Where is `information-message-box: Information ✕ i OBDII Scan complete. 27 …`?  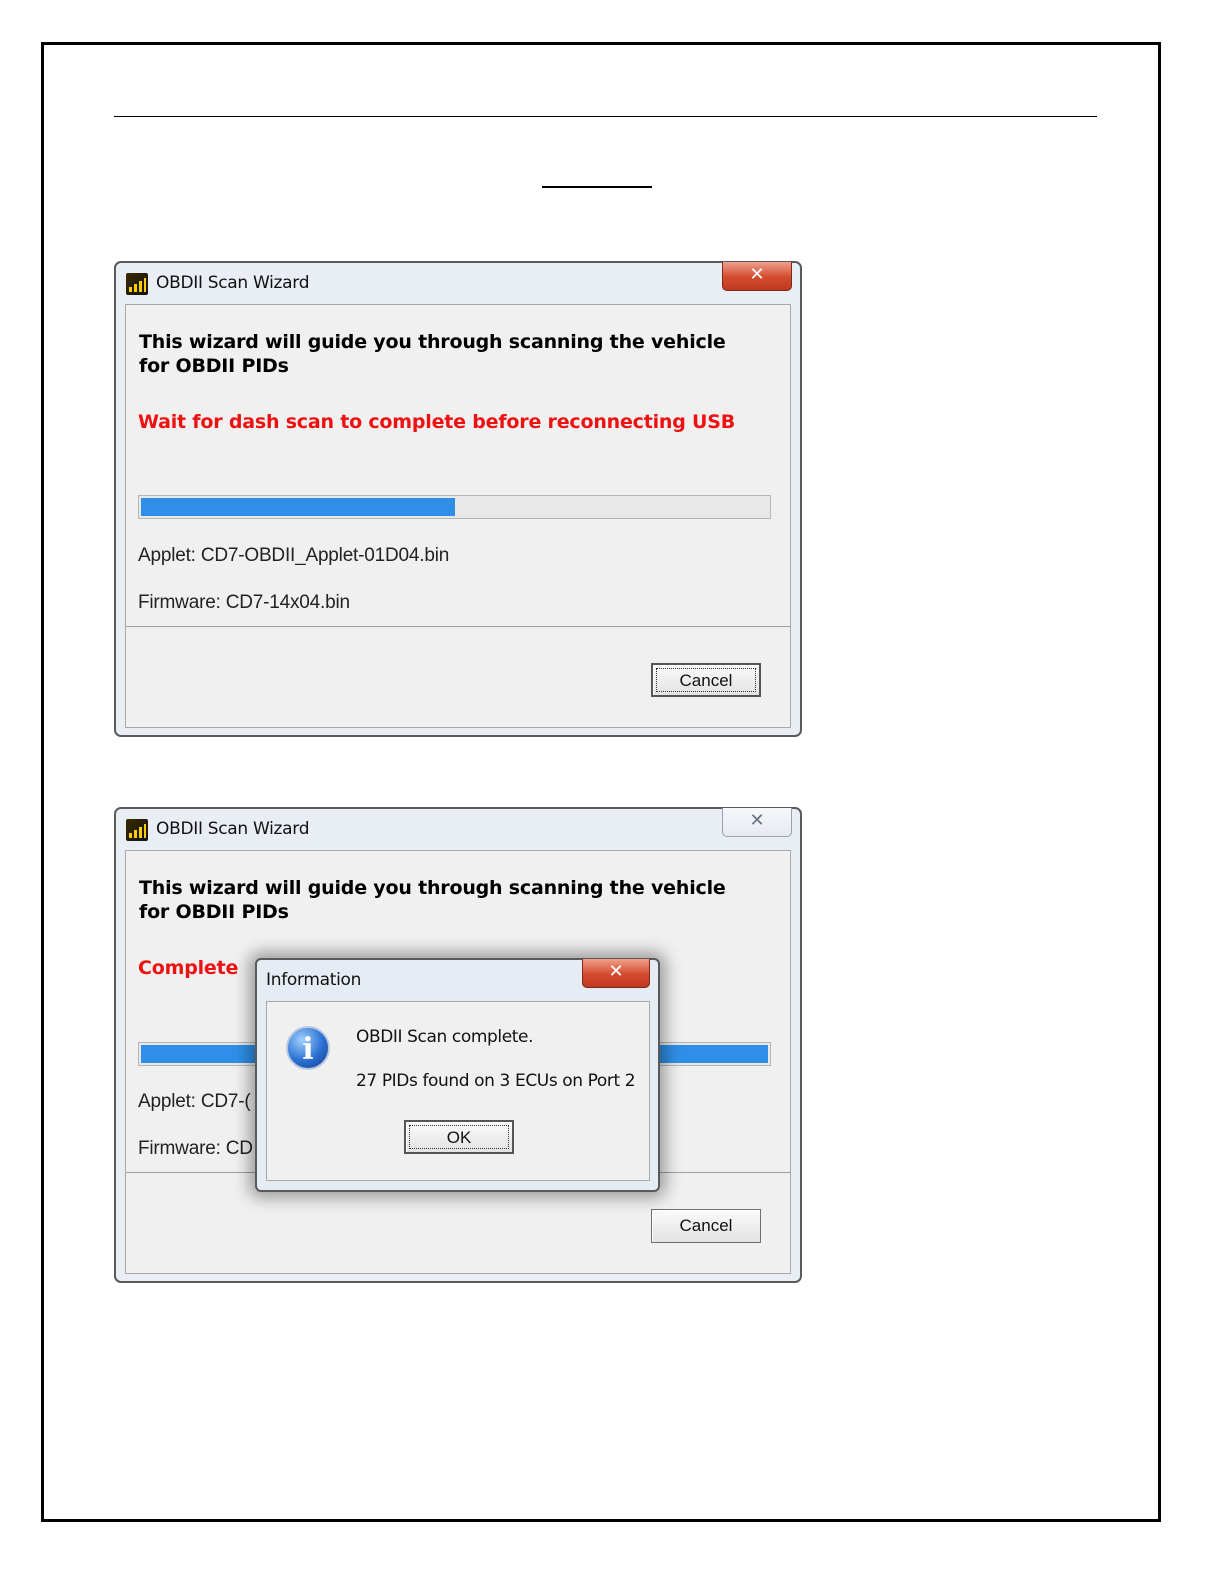
information-message-box: Information ✕ i OBDII Scan complete. 27 … is located at coordinates (457, 1075).